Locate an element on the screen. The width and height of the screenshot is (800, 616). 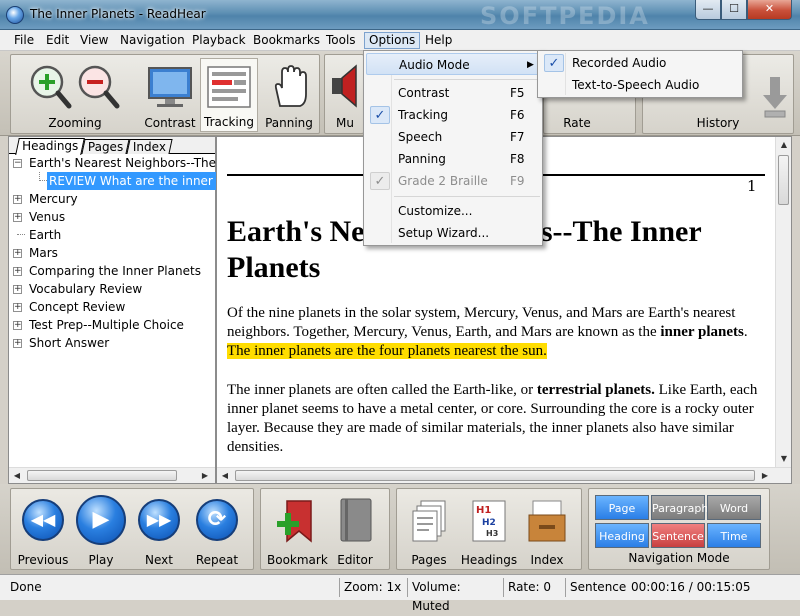
tree-item-short-answer: + Short Answer is located at coordinates (112, 343).